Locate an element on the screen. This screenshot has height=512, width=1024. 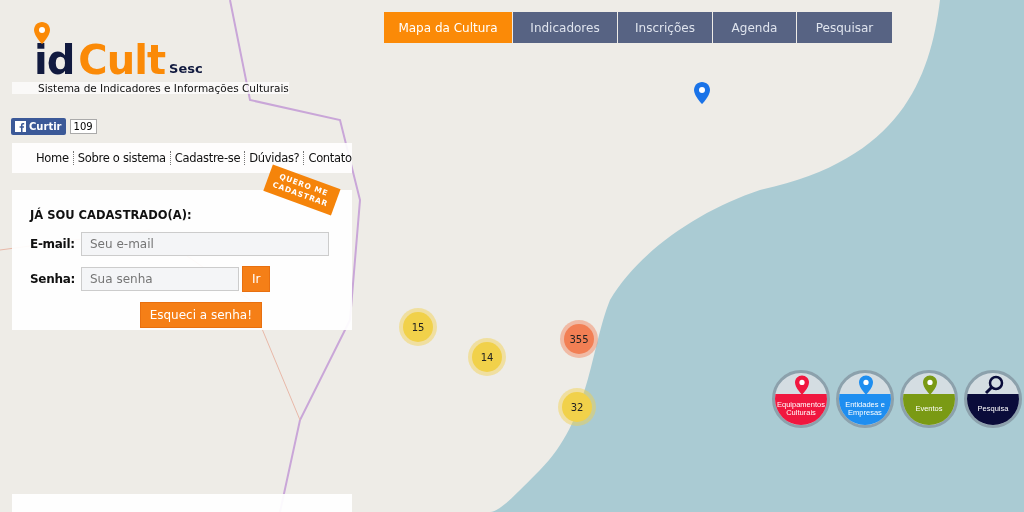
logo-subtitle: Sesc is located at coordinates (186, 68).